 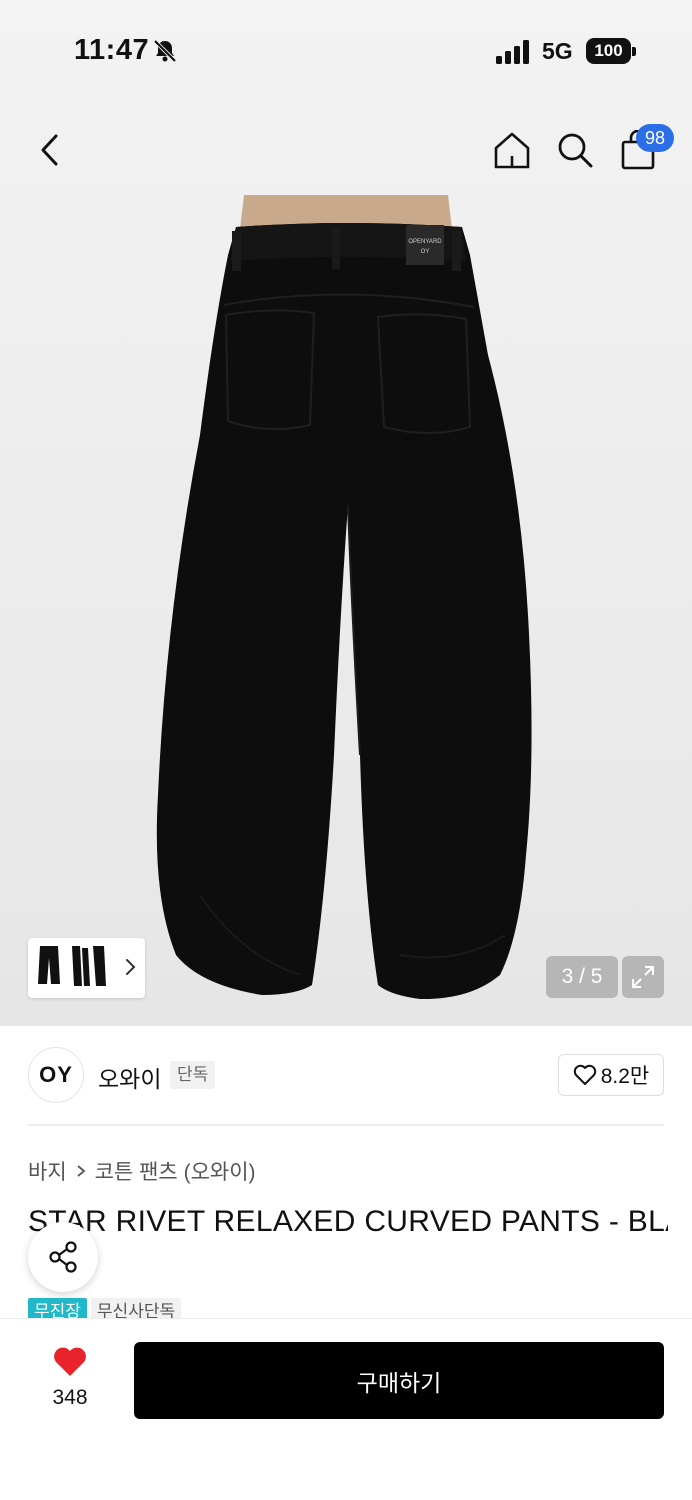 I want to click on brand-label-subtext: OY, so click(x=425, y=252).